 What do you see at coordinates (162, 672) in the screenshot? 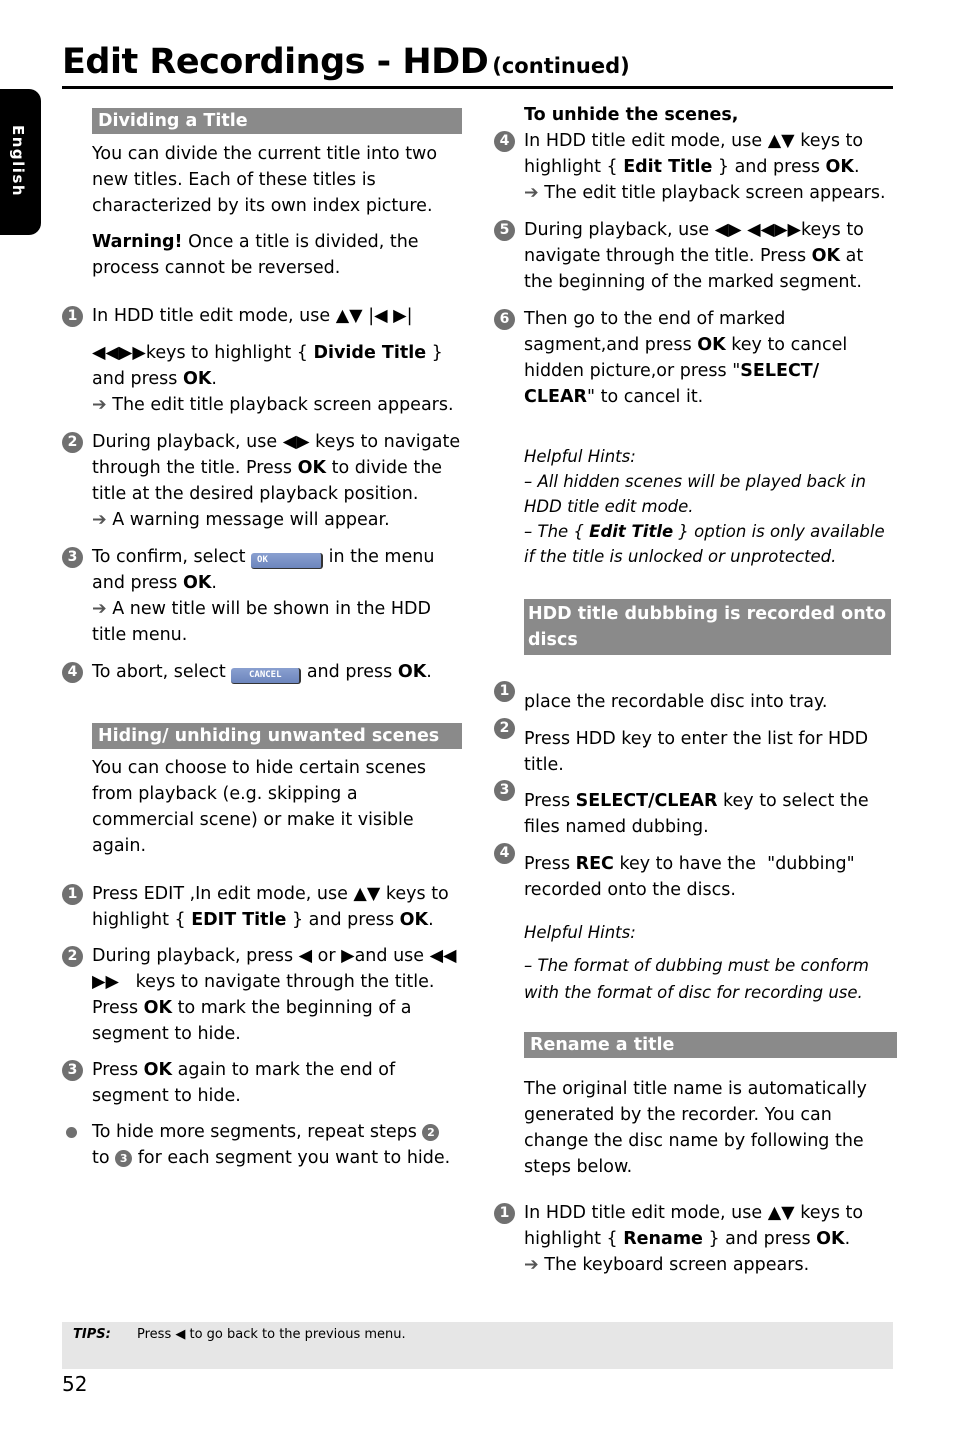
I see `text-run: To abort, select` at bounding box center [162, 672].